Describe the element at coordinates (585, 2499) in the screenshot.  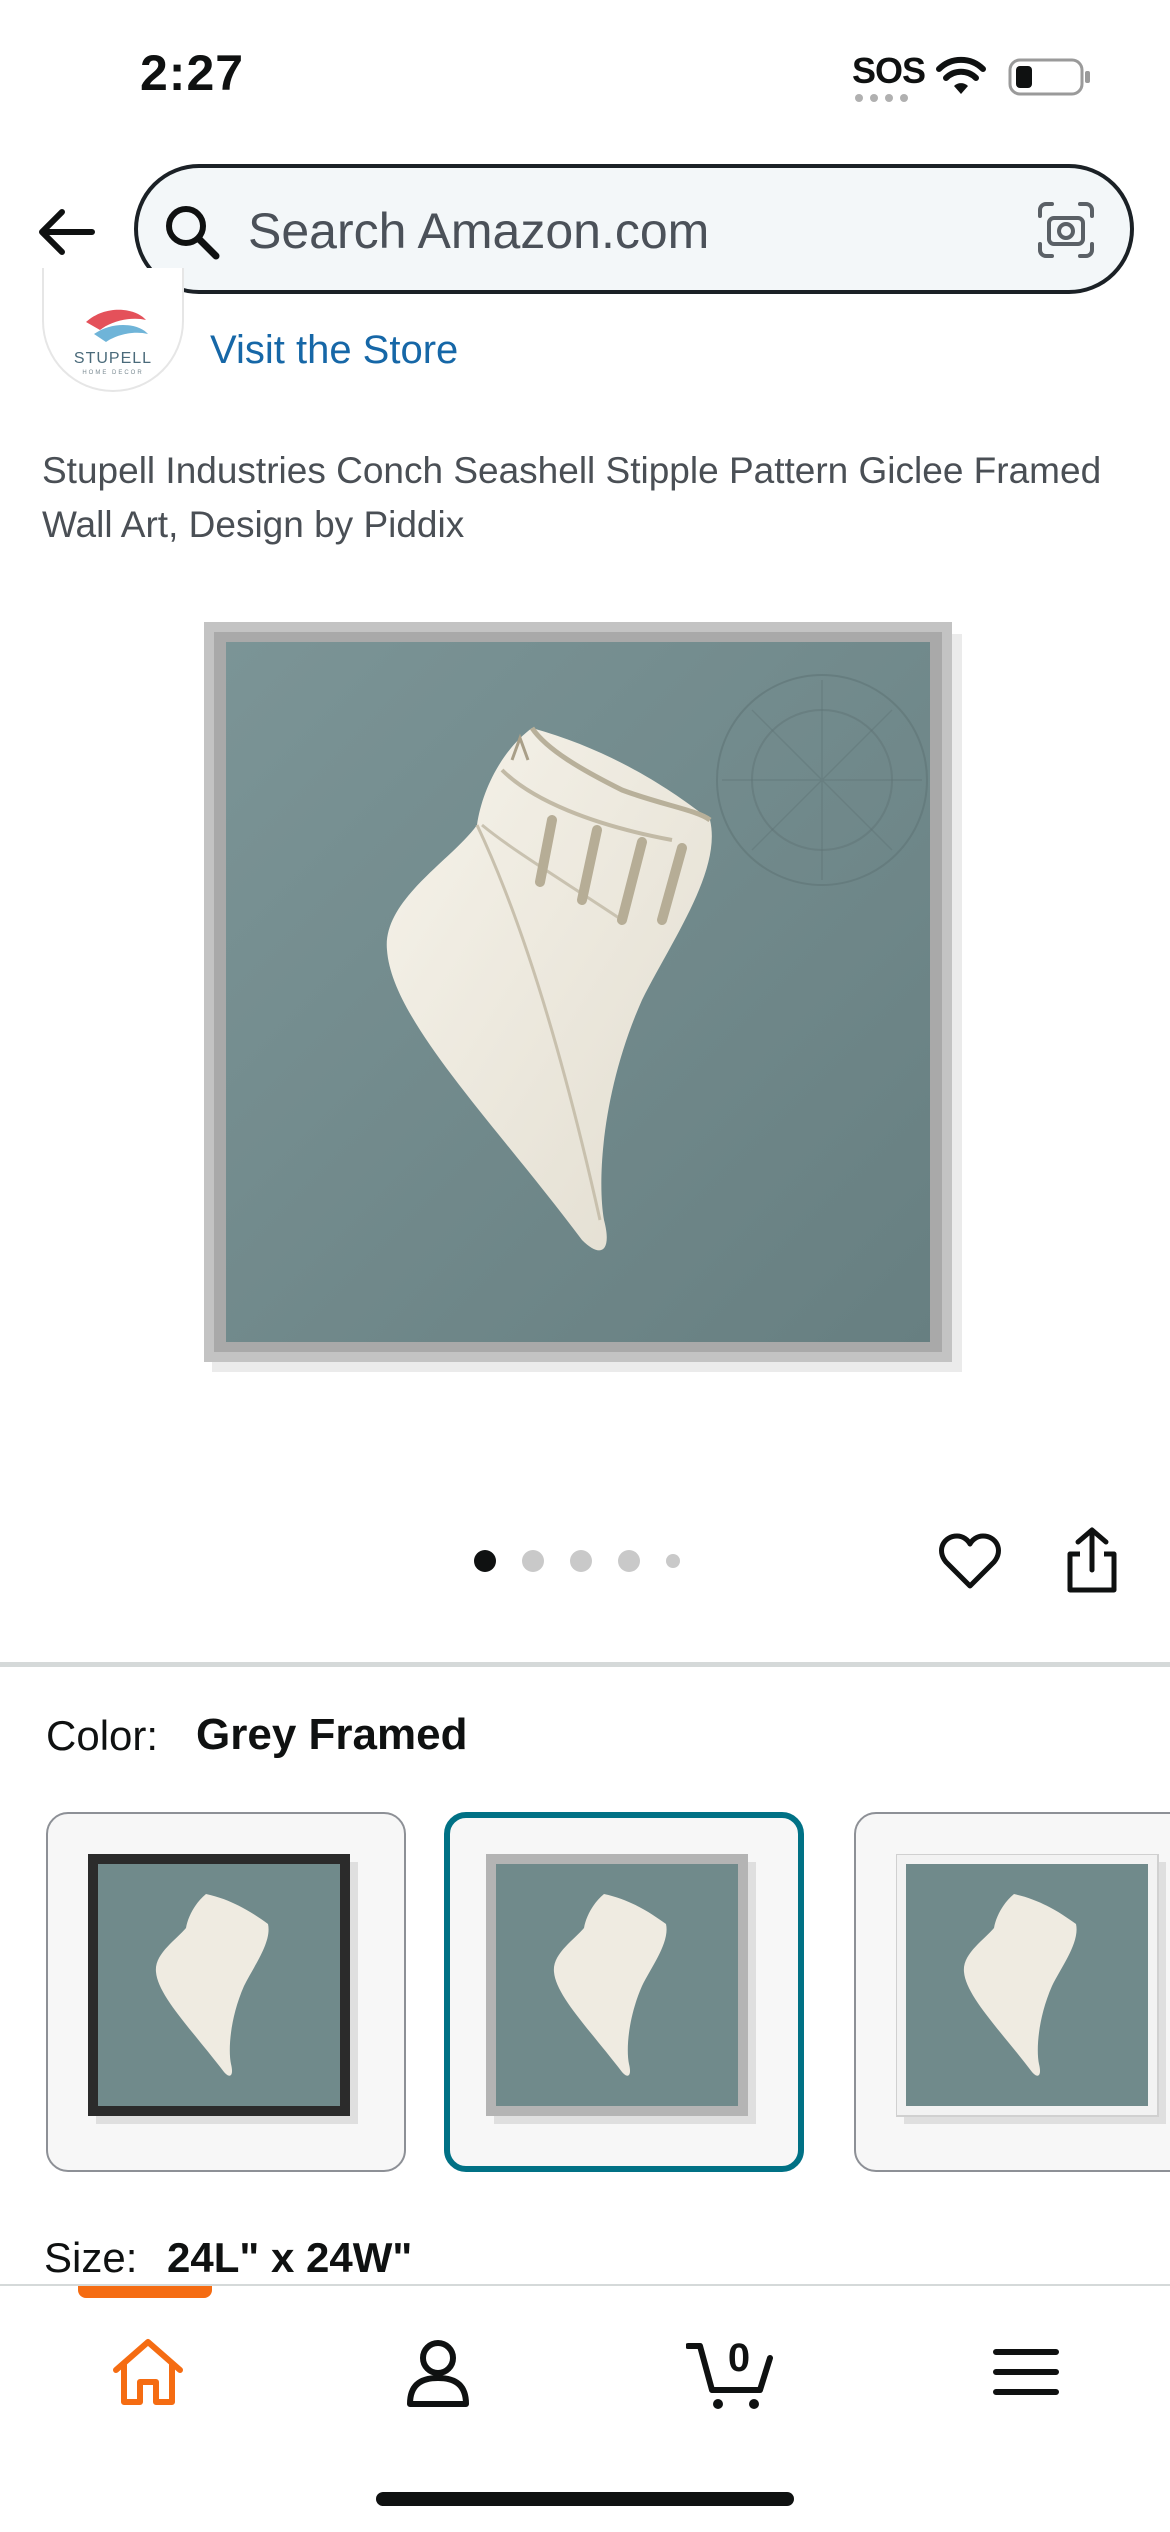
I see `home-gesture-bar` at that location.